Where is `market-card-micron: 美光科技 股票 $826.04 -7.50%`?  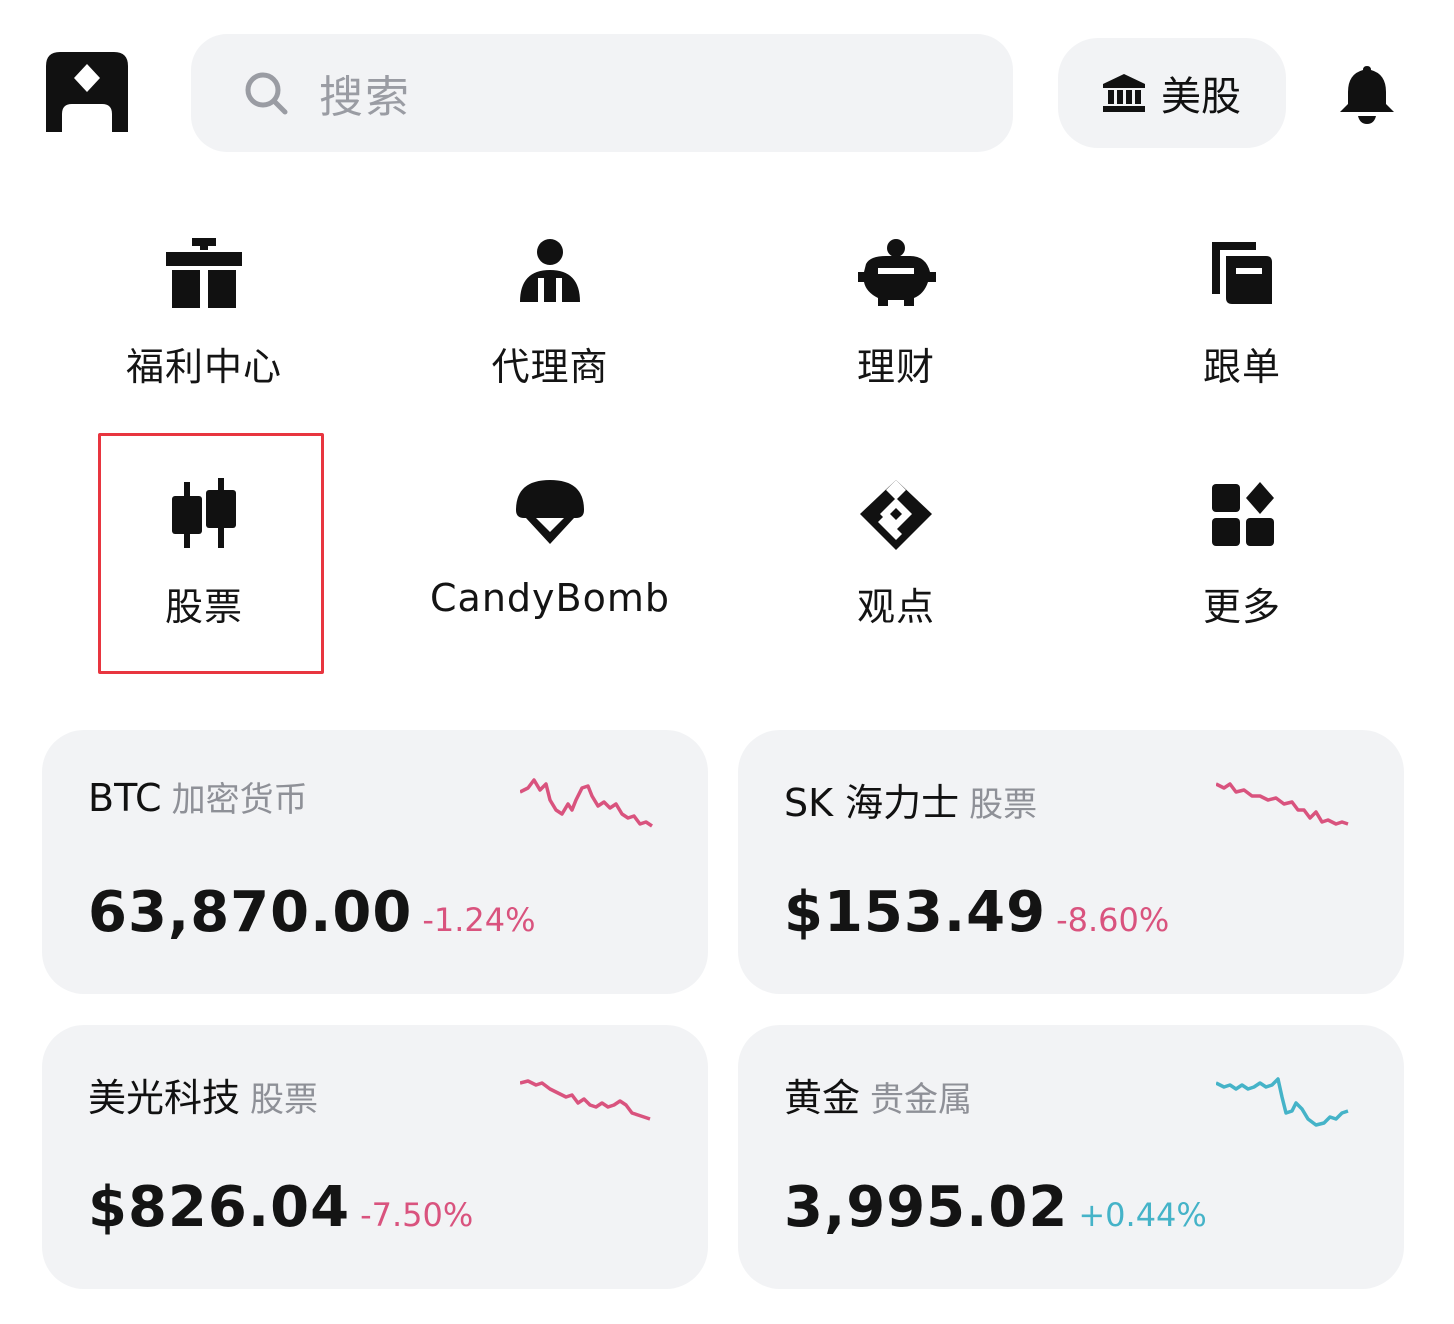 market-card-micron: 美光科技 股票 $826.04 -7.50% is located at coordinates (375, 1157).